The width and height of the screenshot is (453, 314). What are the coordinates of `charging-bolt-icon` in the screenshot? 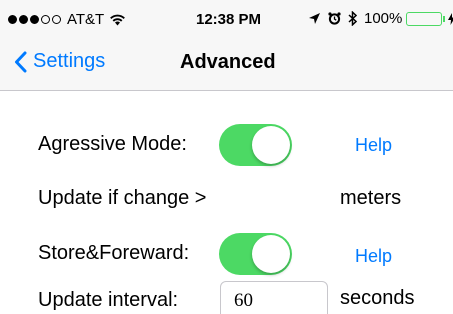 It's located at (450, 18).